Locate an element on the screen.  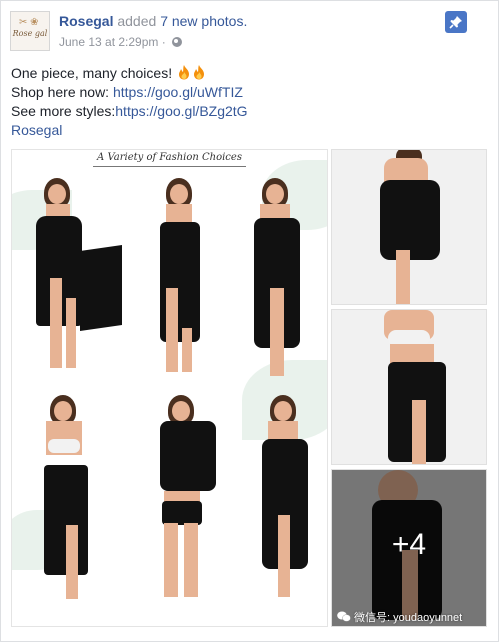
wechat-icon is located at coordinates (344, 616).